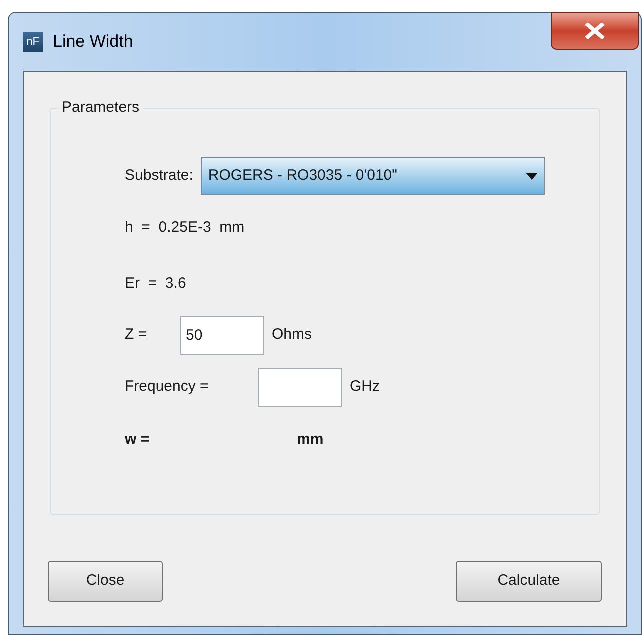  Describe the element at coordinates (159, 176) in the screenshot. I see `substrate-label: Substrate:` at that location.